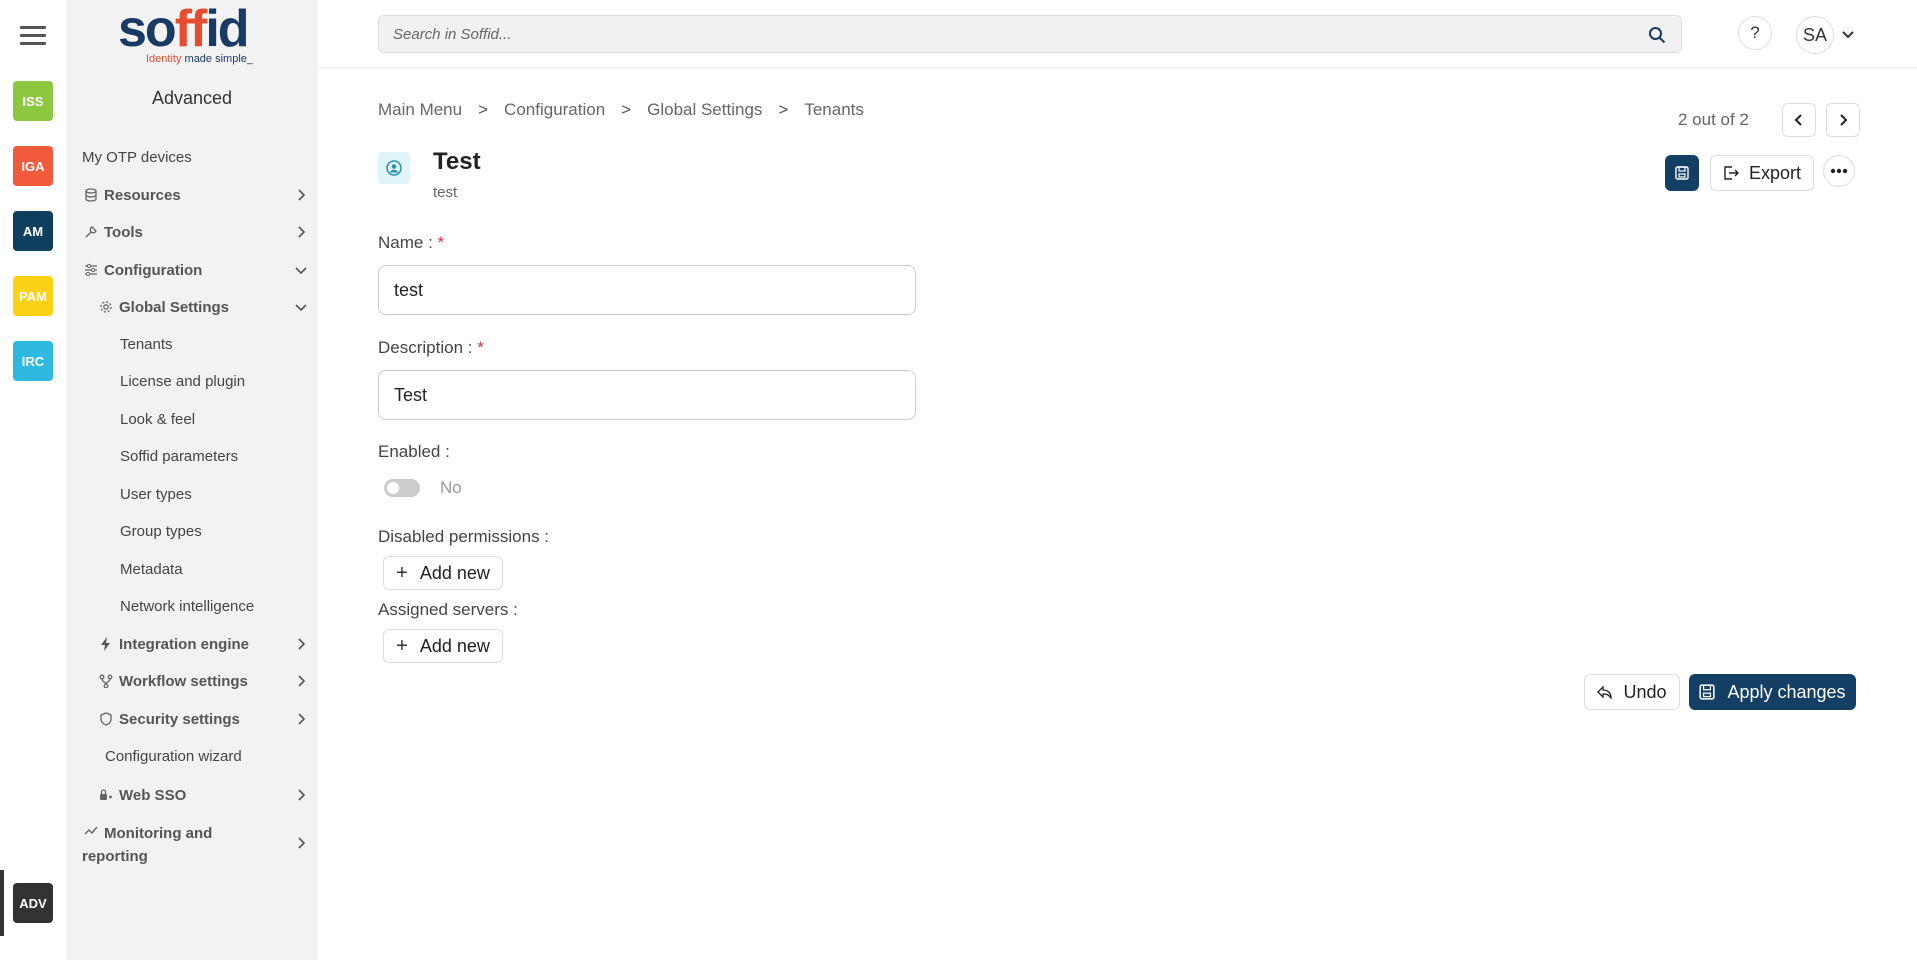  Describe the element at coordinates (1657, 35) in the screenshot. I see `search-icon` at that location.